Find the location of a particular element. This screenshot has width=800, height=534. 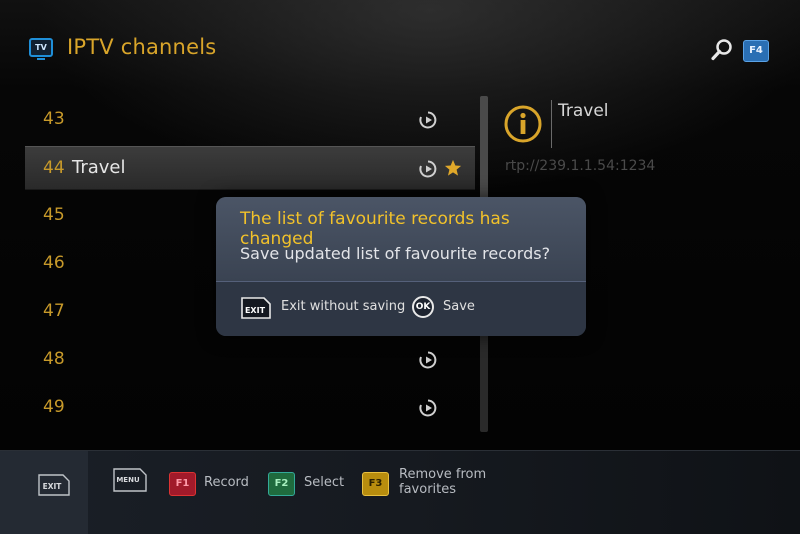

remove-from-favorites-label-line2: favorites is located at coordinates (427, 489).